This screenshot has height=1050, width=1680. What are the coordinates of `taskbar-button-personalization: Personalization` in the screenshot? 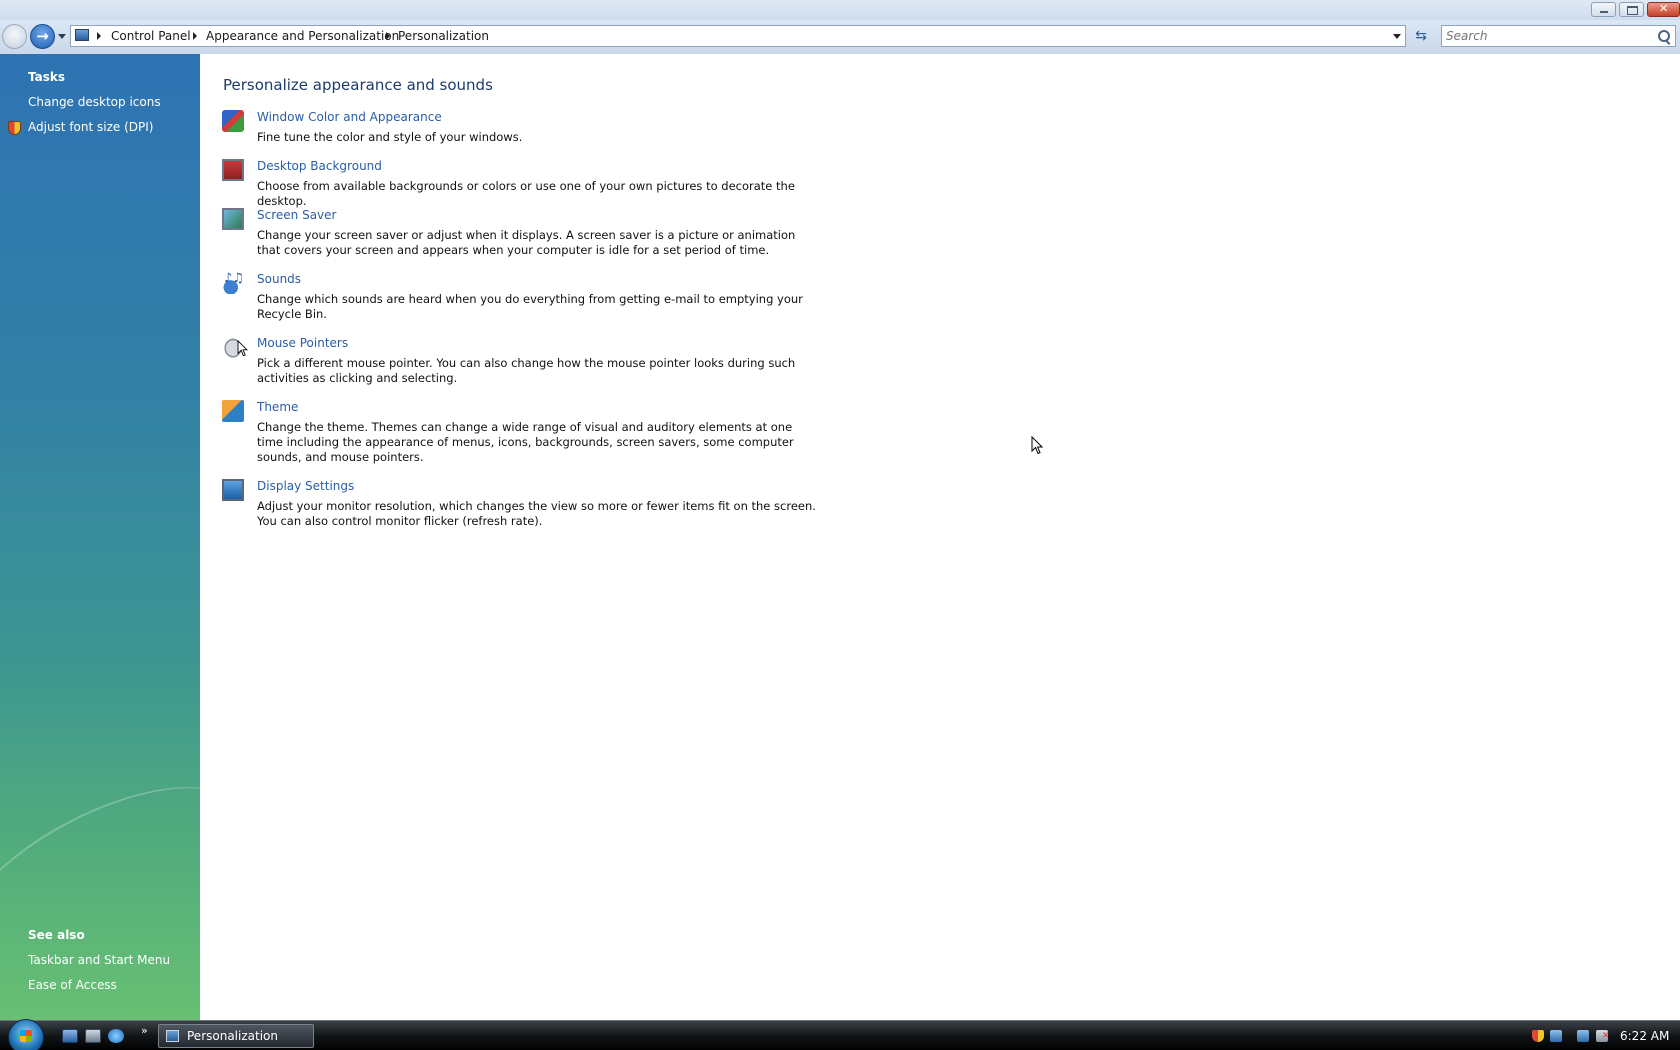 It's located at (236, 1036).